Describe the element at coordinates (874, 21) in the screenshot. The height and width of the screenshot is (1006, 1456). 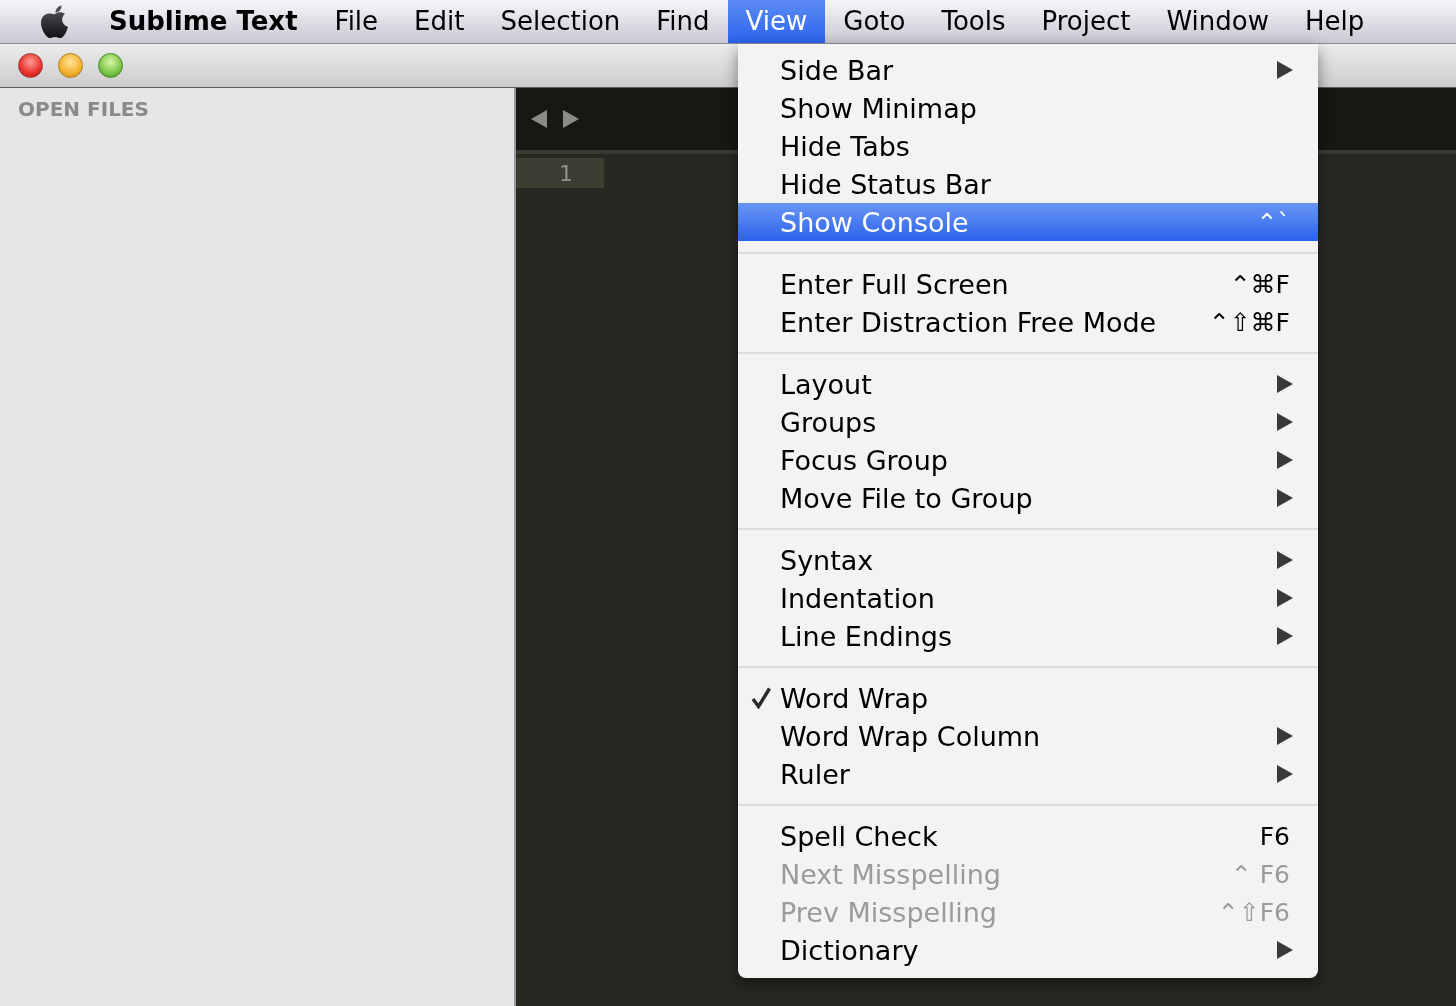
I see `menu-bar-item: Goto` at that location.